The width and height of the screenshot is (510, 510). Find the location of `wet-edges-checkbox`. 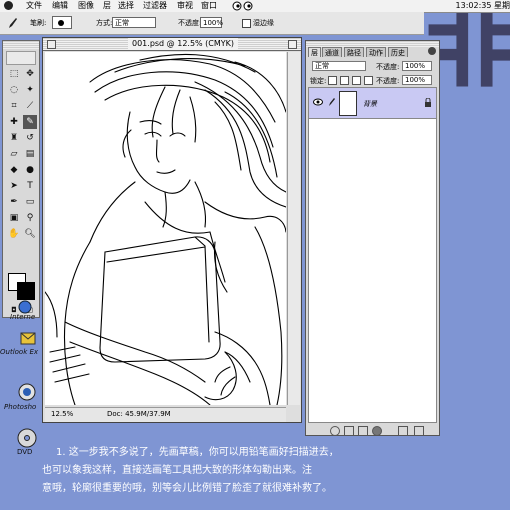

wet-edges-checkbox is located at coordinates (246, 23).